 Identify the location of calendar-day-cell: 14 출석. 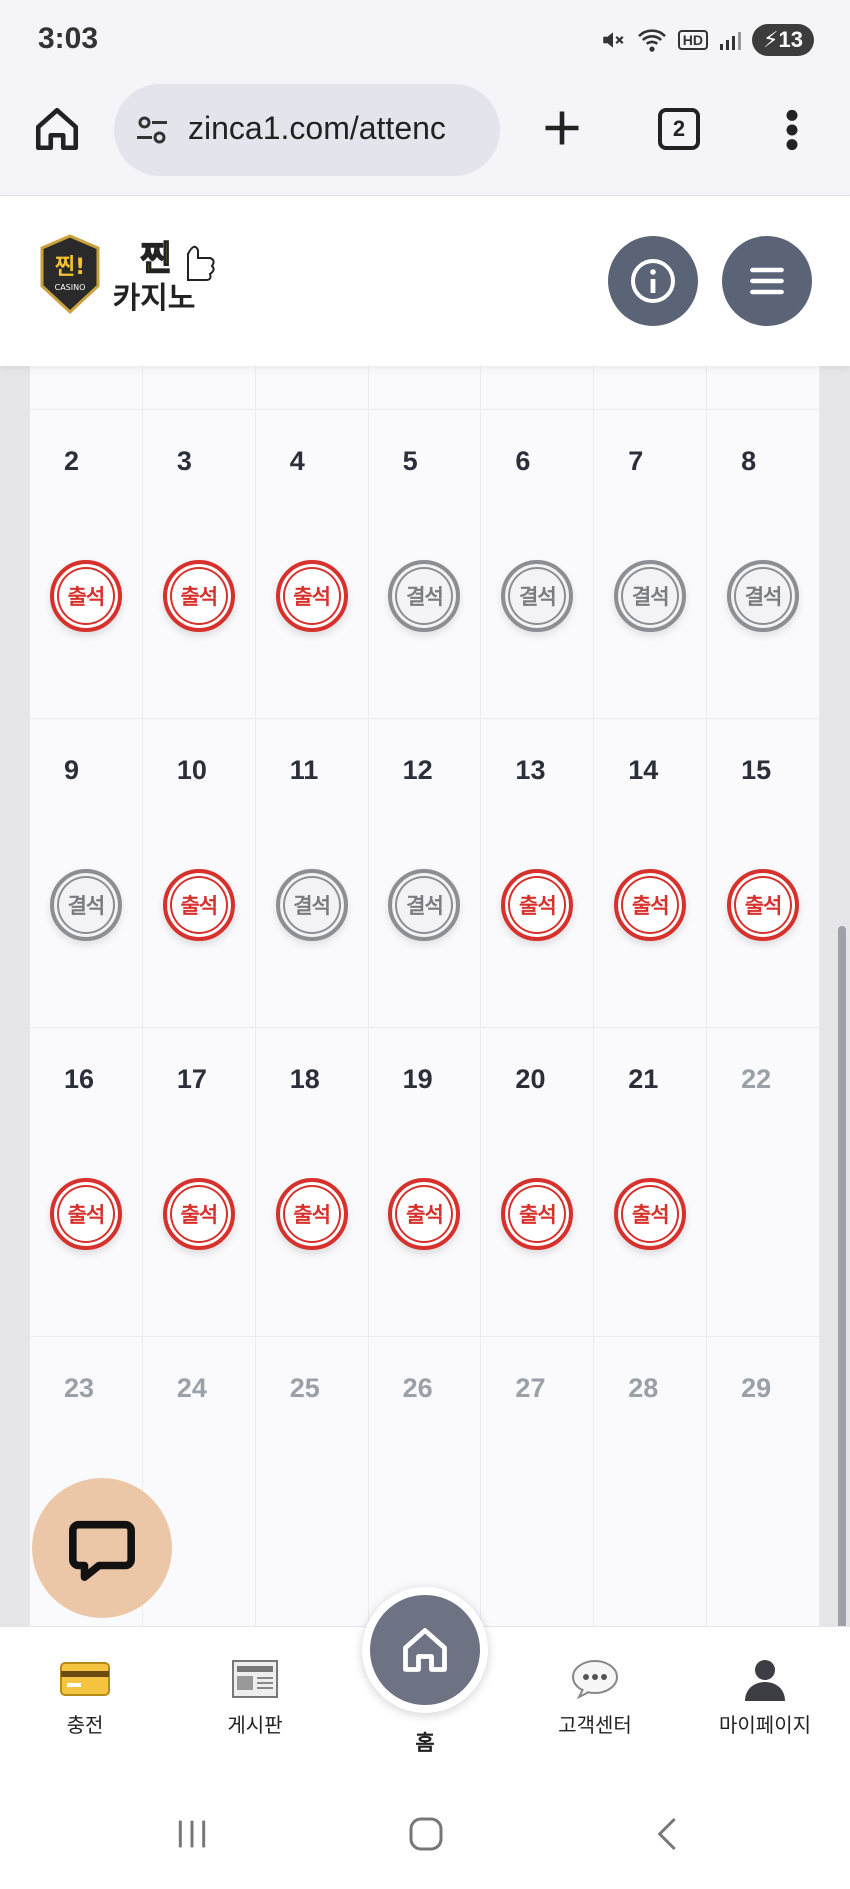
(651, 873).